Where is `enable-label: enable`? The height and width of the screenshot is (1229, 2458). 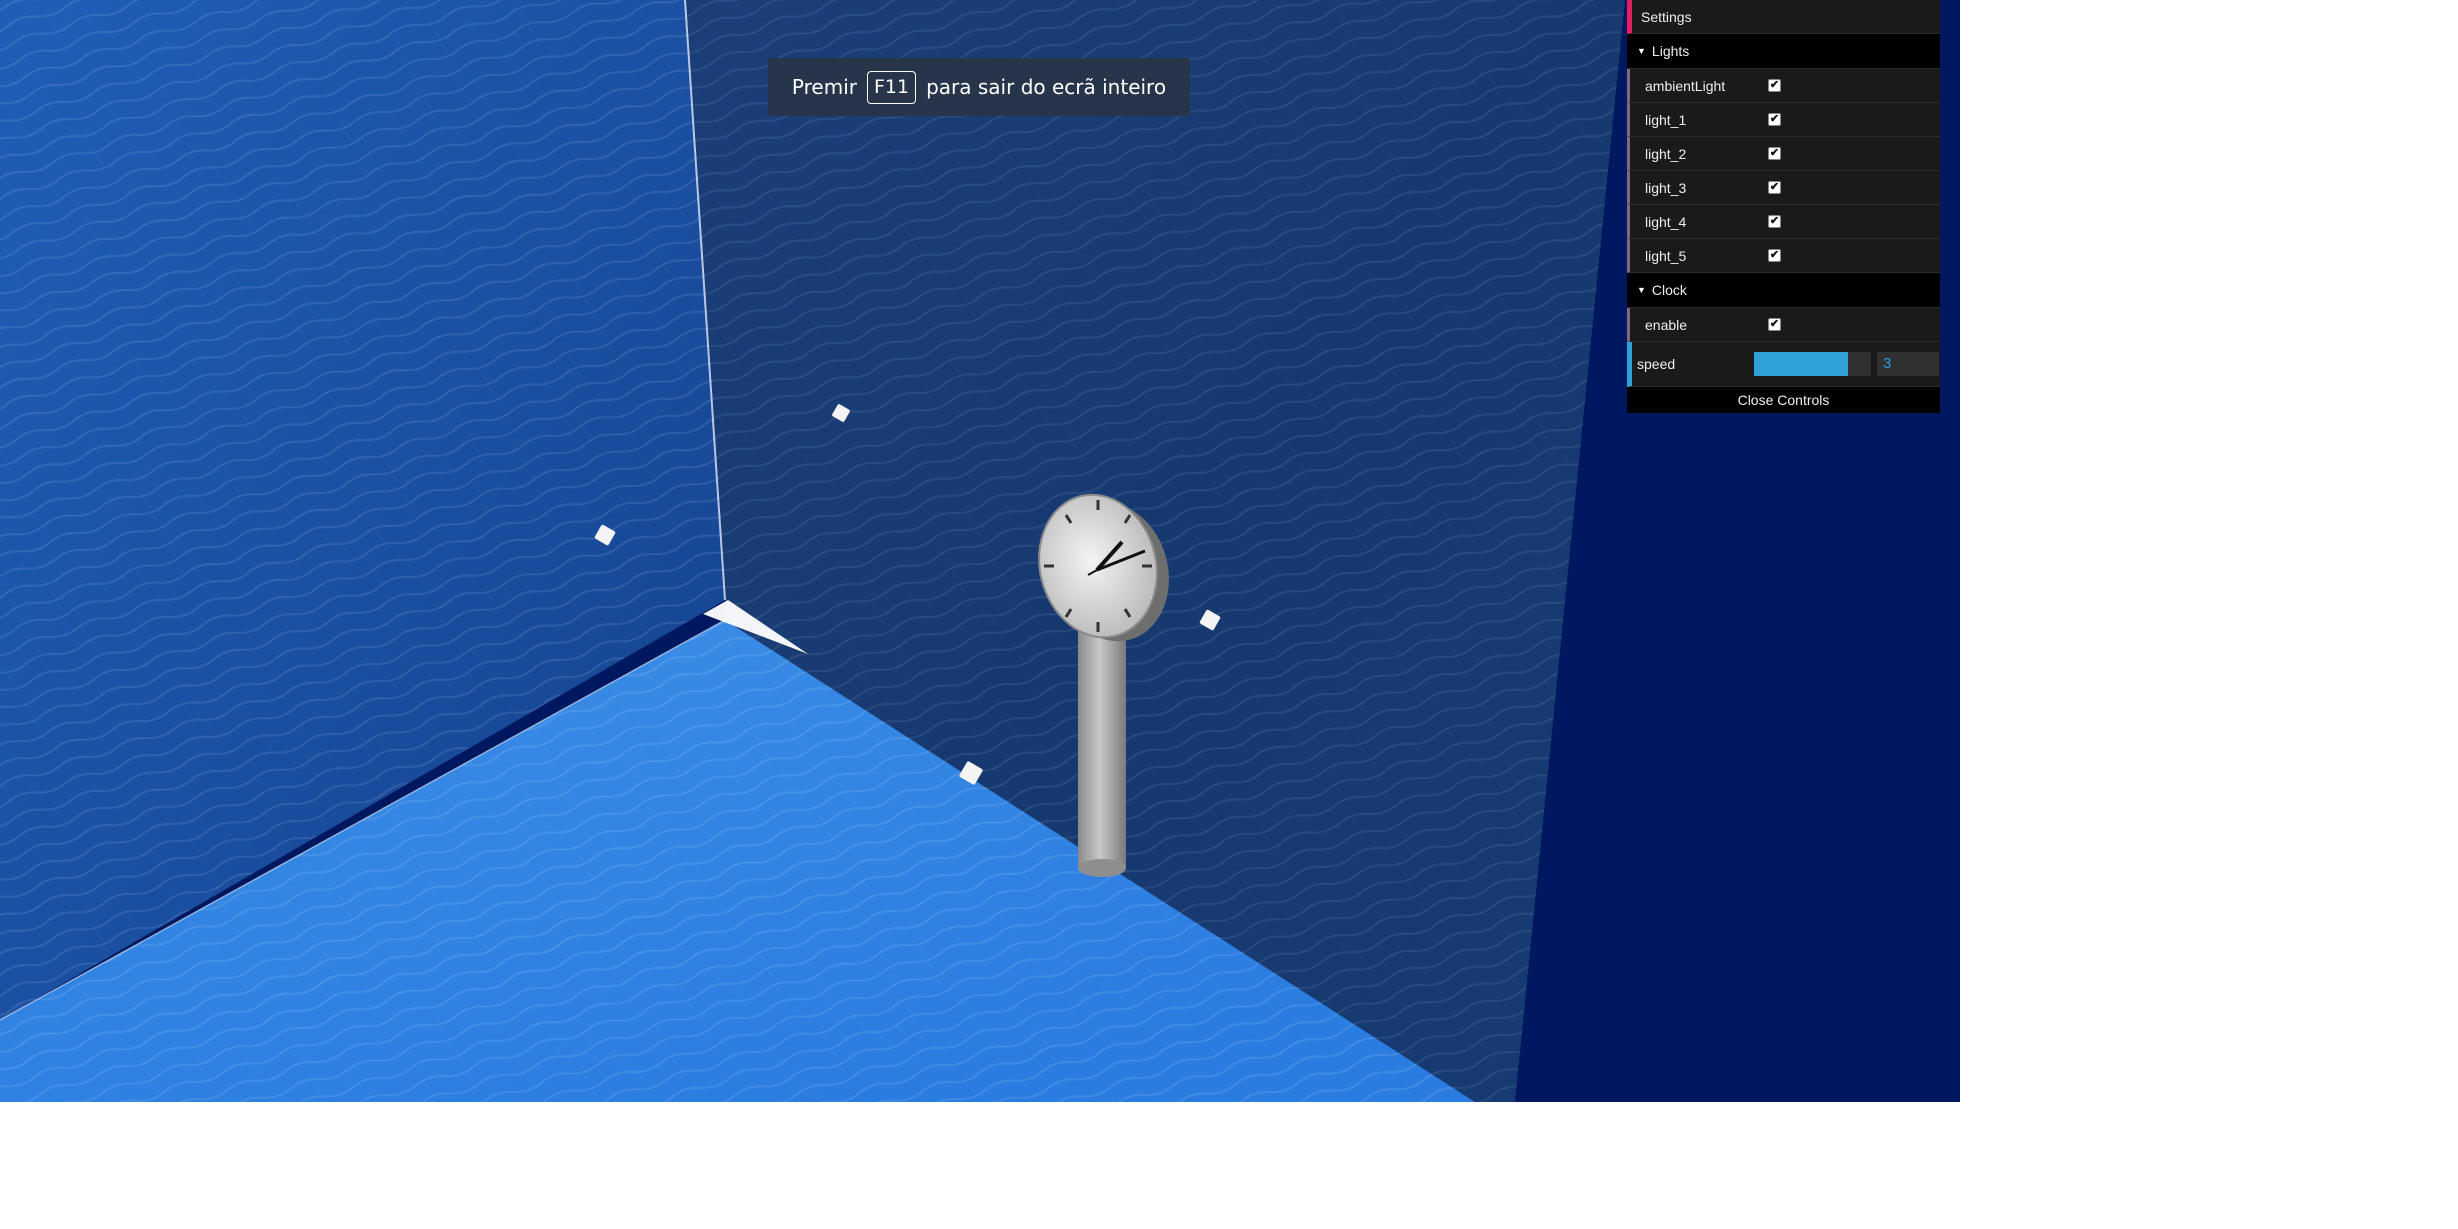 enable-label: enable is located at coordinates (1666, 324).